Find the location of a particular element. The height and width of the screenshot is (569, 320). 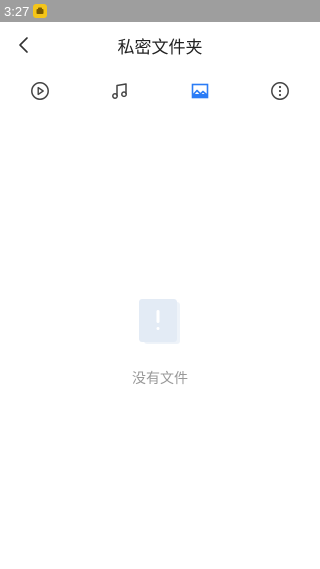

chevron-left-icon is located at coordinates (23, 45).